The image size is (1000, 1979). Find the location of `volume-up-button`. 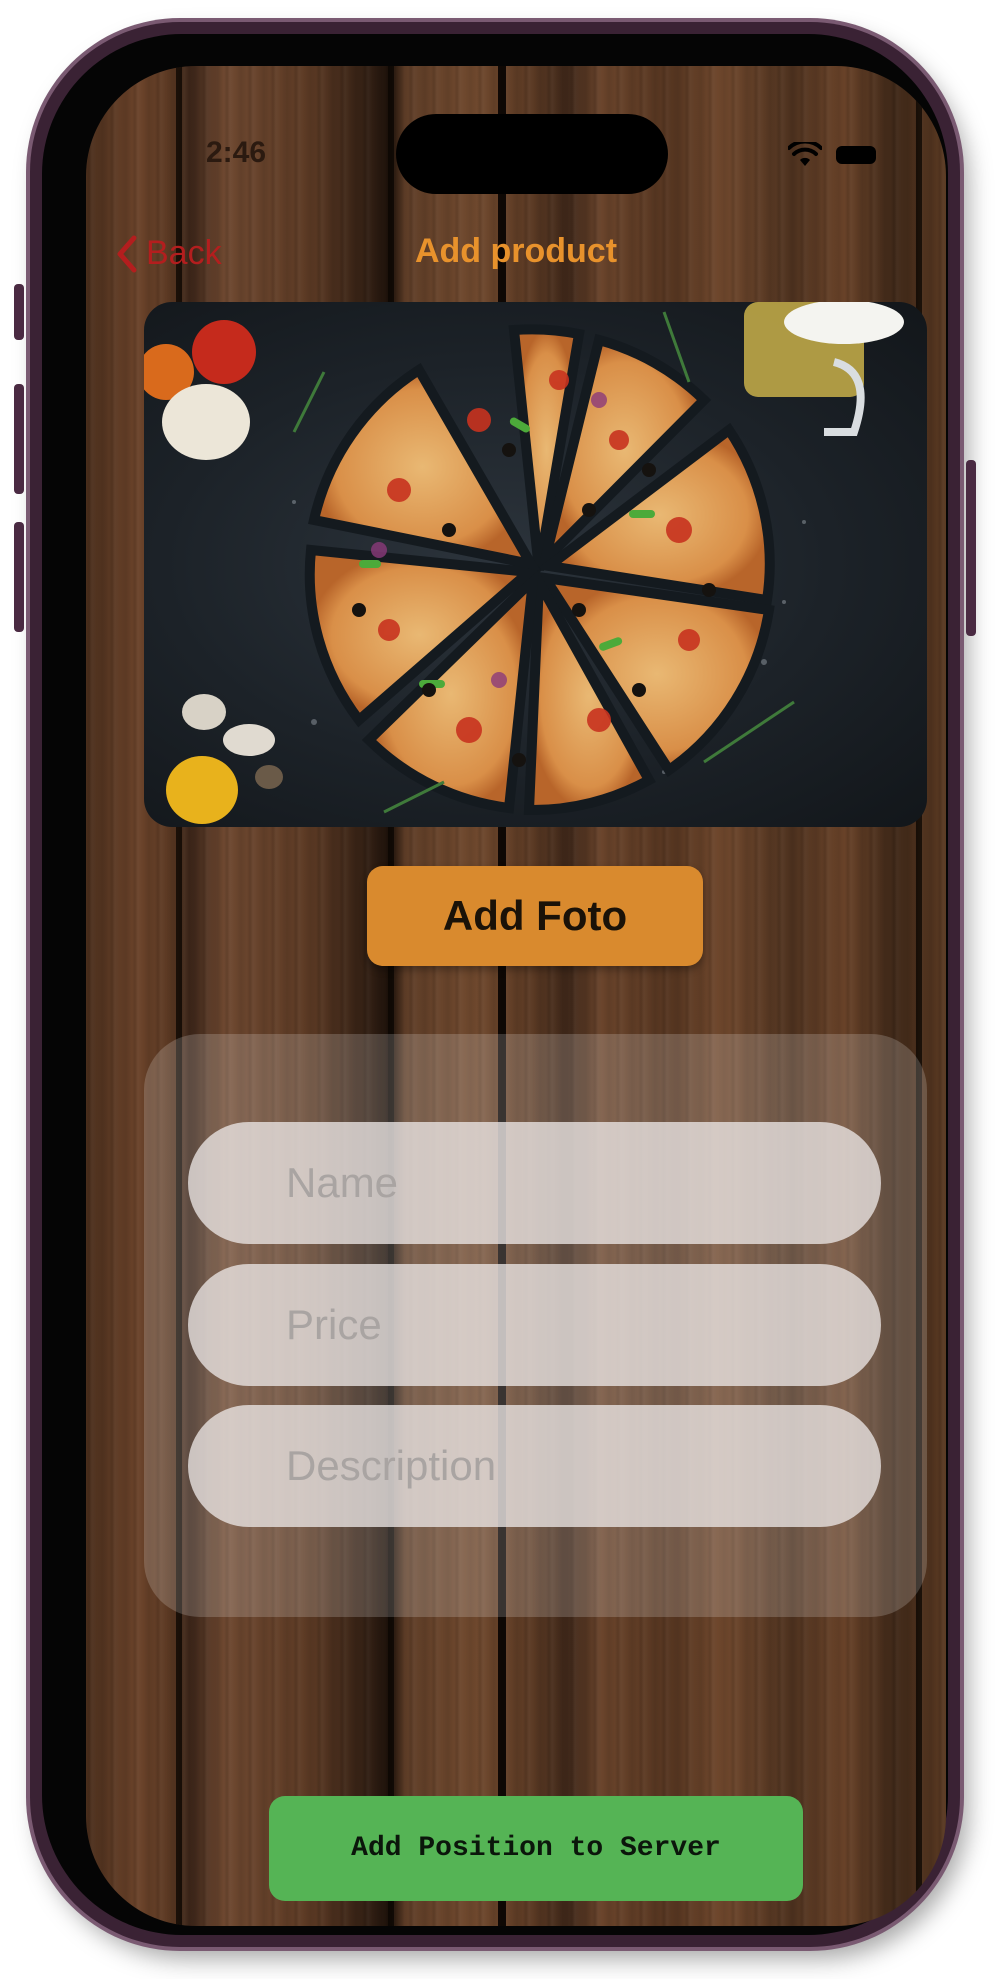

volume-up-button is located at coordinates (19, 439).